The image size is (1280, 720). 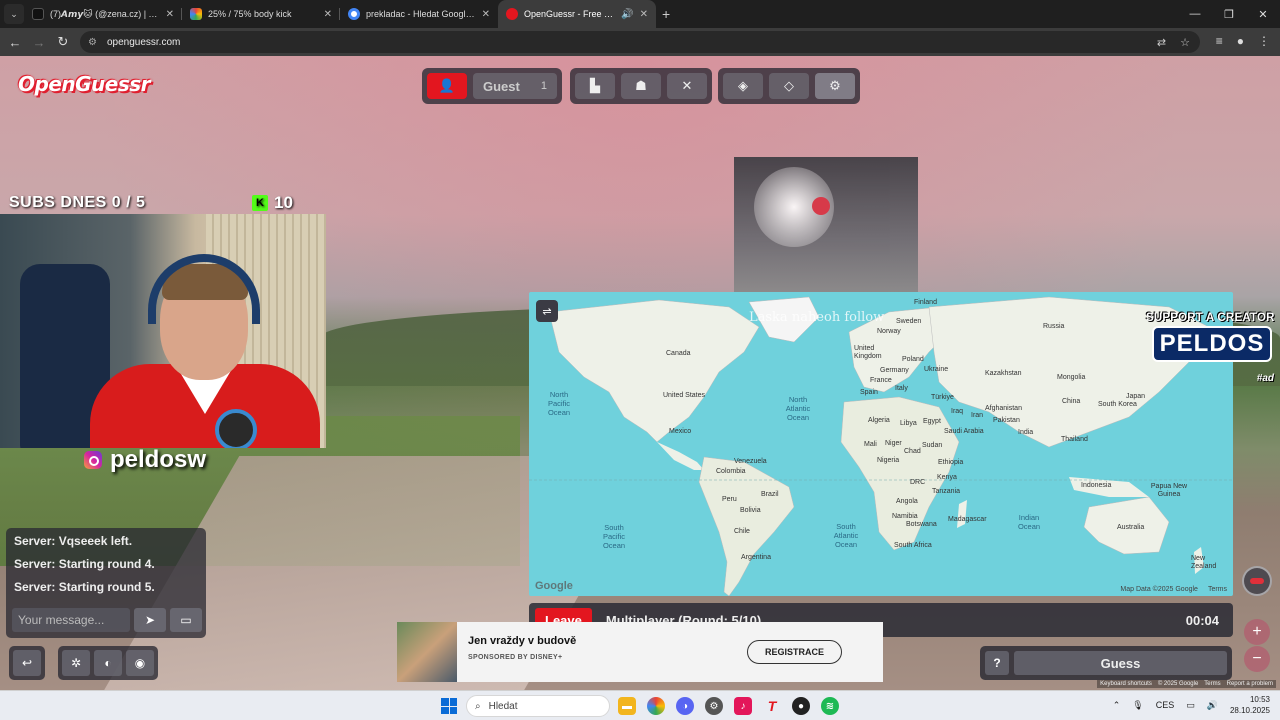 What do you see at coordinates (967, 519) in the screenshot?
I see `map-label-madagascar: Madagascar` at bounding box center [967, 519].